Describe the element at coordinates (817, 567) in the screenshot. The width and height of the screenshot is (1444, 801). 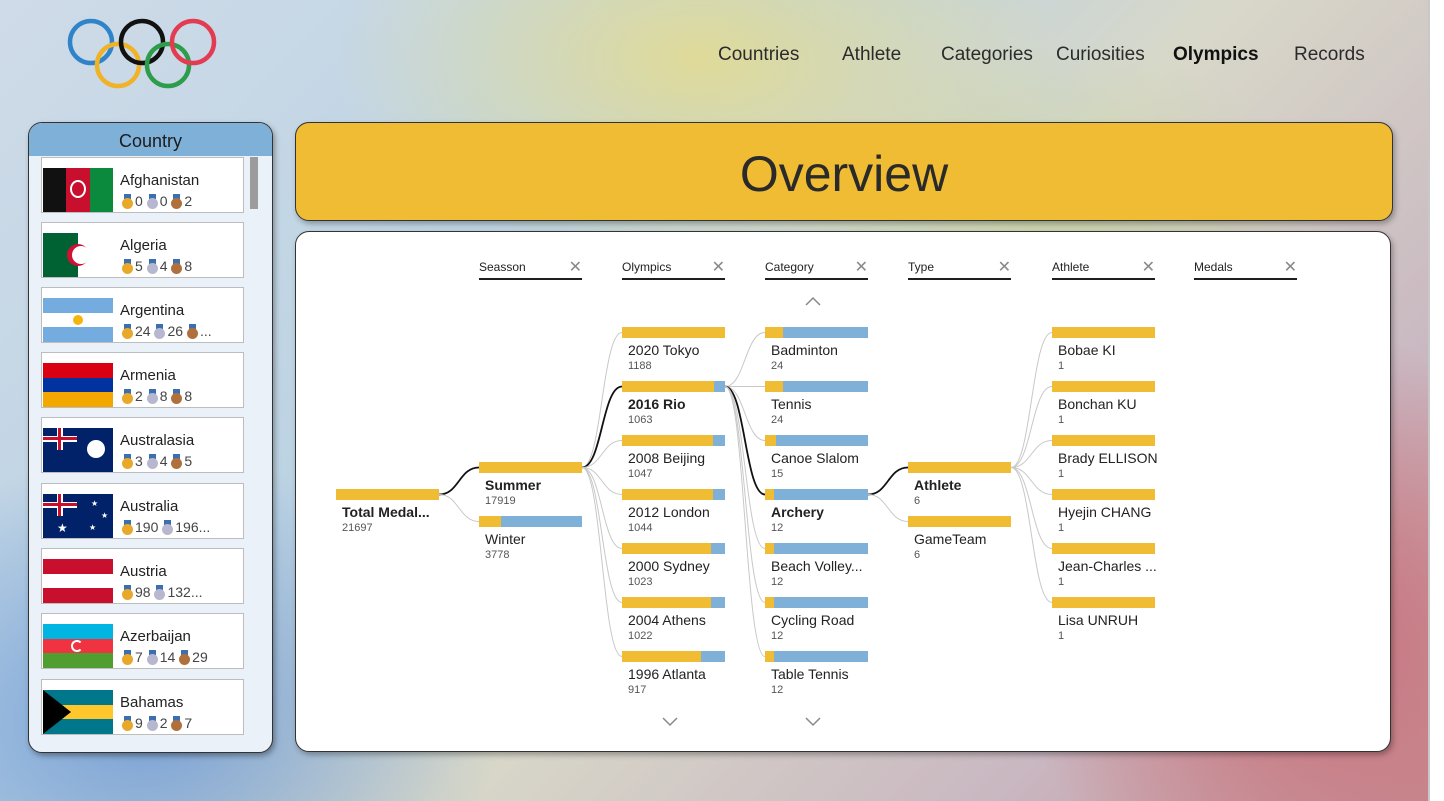
I see `category-node: Beach Volley... 12` at that location.